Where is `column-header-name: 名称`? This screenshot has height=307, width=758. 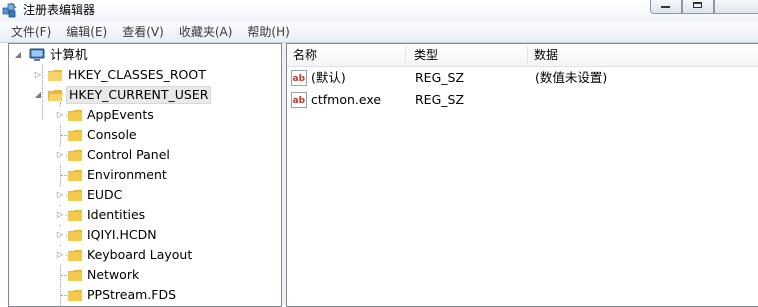 column-header-name: 名称 is located at coordinates (346, 55).